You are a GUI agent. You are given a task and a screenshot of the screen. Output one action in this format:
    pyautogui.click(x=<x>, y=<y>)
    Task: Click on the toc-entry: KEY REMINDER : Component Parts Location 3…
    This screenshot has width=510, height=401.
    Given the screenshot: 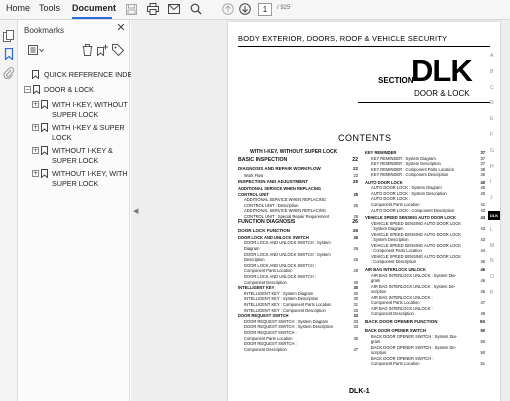 What is the action you would take?
    pyautogui.click(x=428, y=169)
    